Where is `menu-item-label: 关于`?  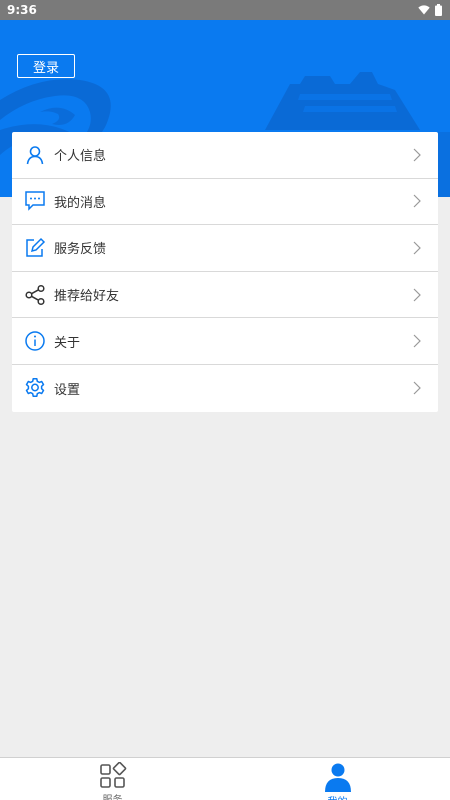
menu-item-label: 关于 is located at coordinates (67, 343).